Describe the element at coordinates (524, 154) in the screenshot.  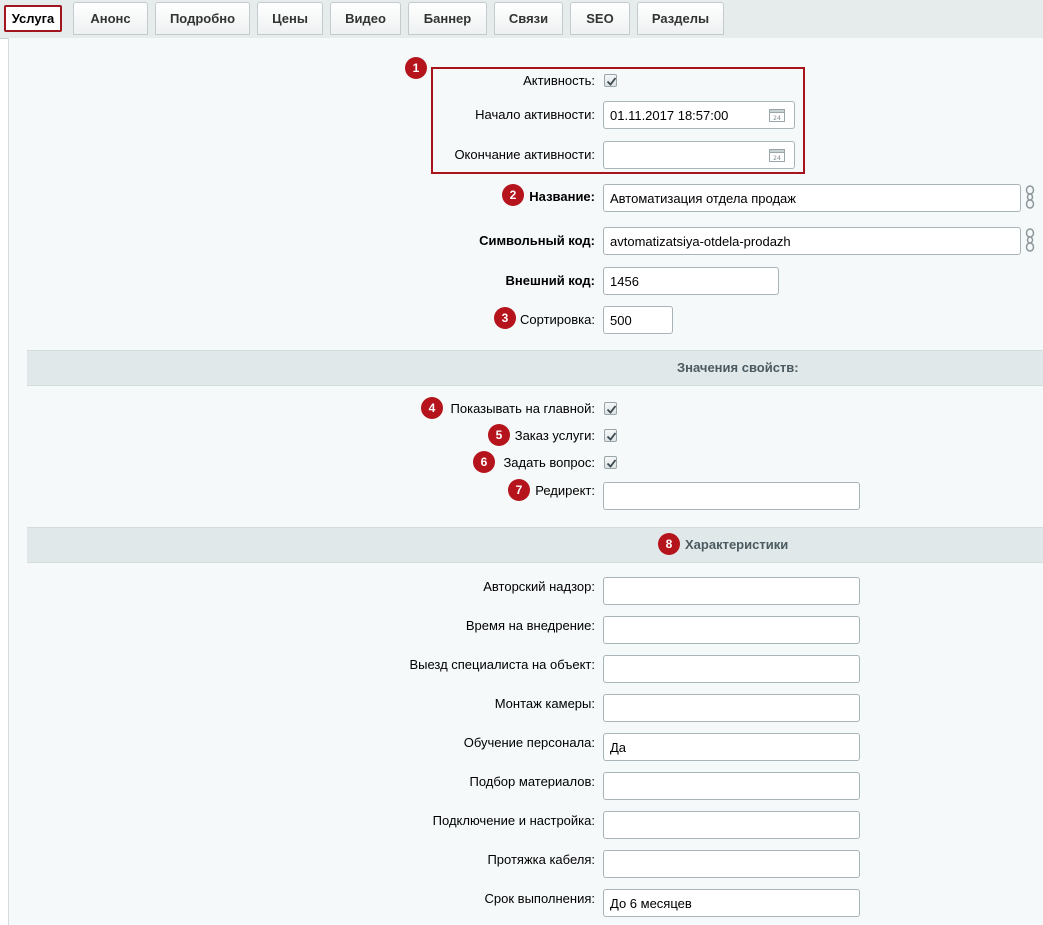
I see `end-date-label: Окончание активности:` at that location.